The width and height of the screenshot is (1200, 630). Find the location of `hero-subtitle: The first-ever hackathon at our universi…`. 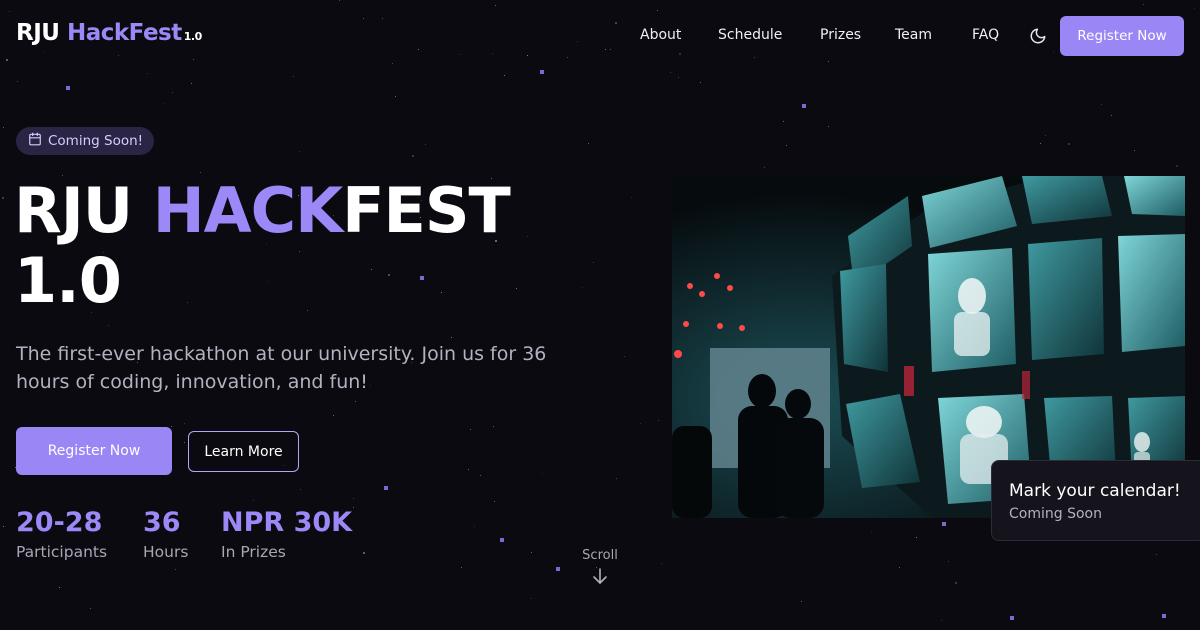

hero-subtitle: The first-ever hackathon at our universi… is located at coordinates (281, 368).